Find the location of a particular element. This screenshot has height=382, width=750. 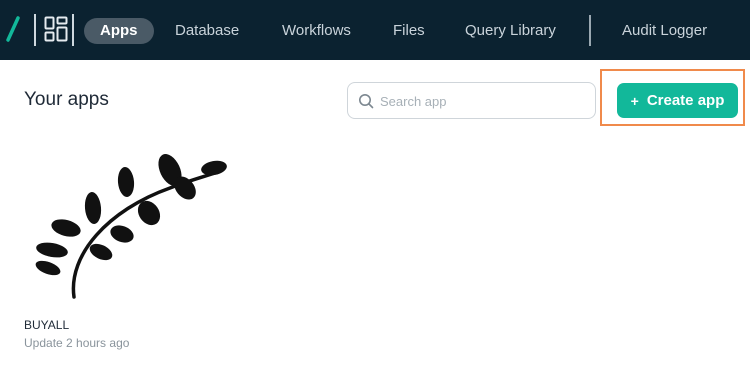

create-app-button: + Create app is located at coordinates (677, 100).